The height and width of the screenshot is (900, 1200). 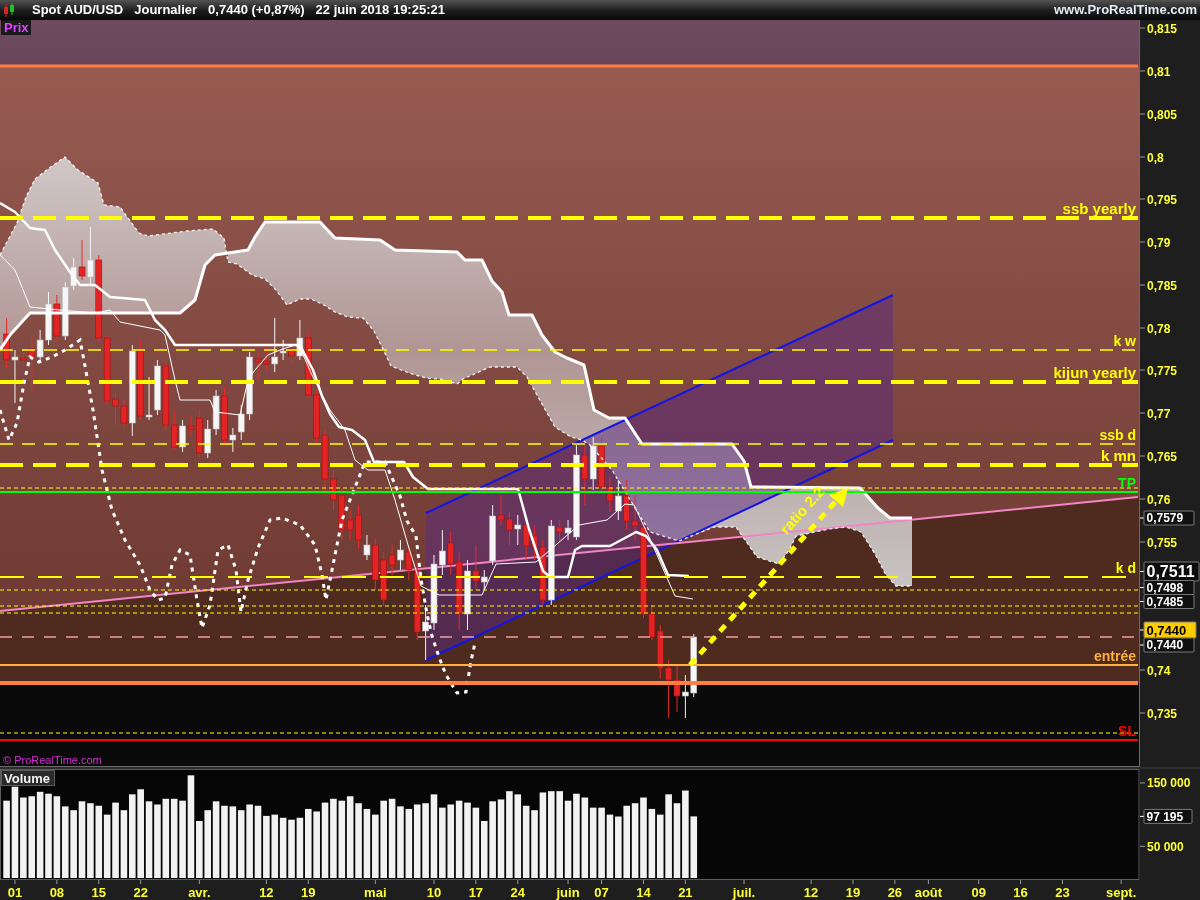 What do you see at coordinates (1099, 208) in the screenshot?
I see `level-label: ssb yearly` at bounding box center [1099, 208].